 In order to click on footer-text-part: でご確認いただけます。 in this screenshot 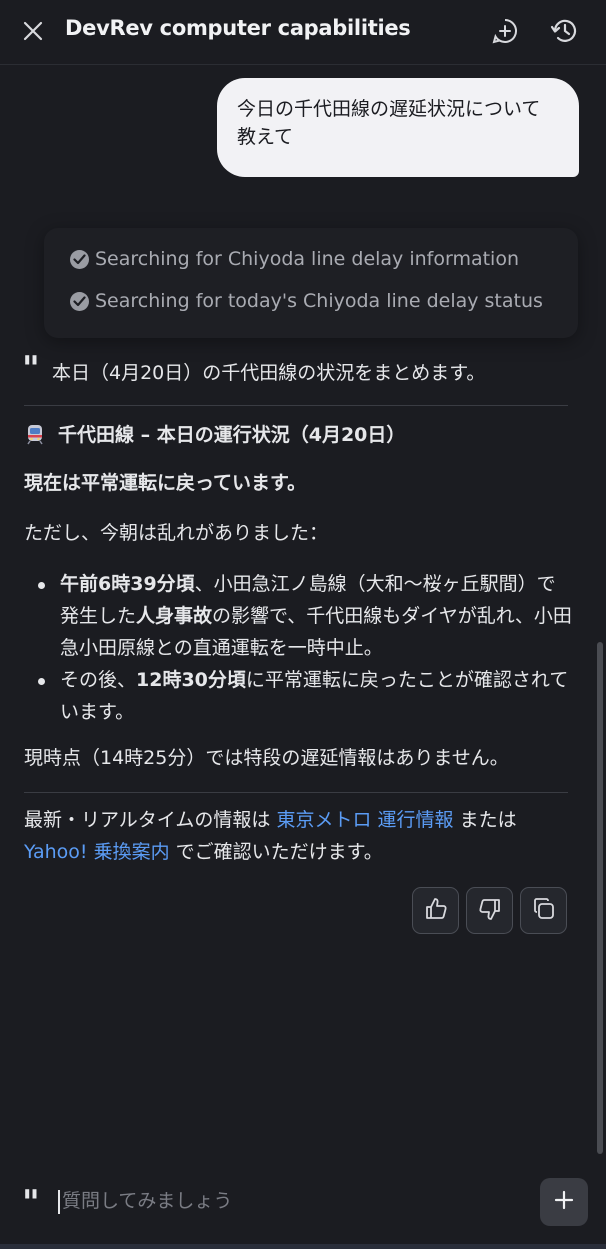, I will do `click(276, 852)`.